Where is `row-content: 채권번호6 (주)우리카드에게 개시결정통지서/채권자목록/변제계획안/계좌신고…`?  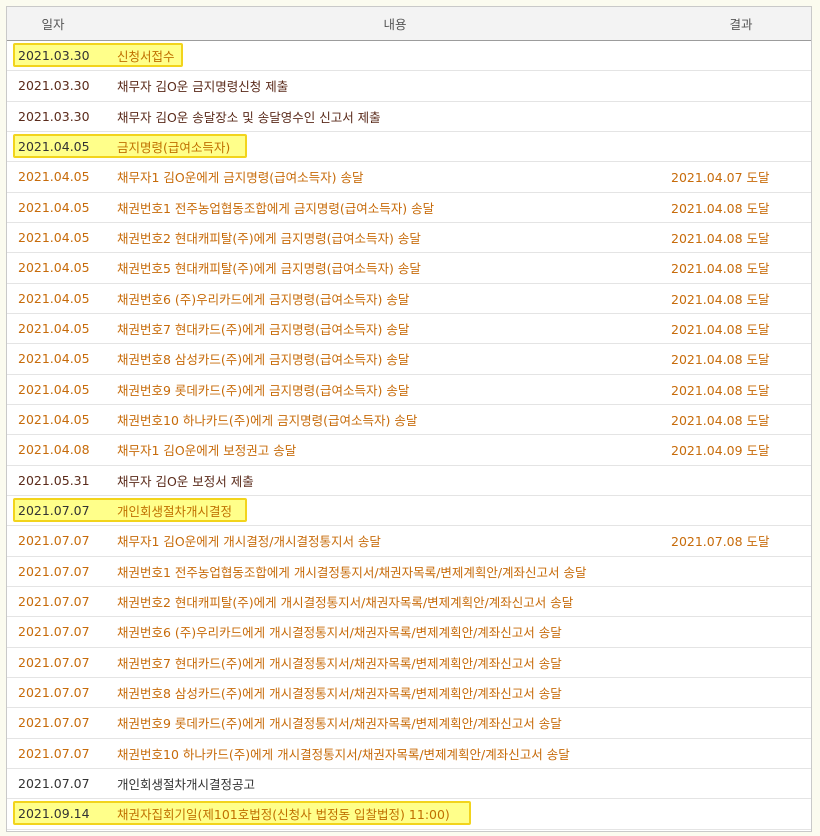 row-content: 채권번호6 (주)우리카드에게 개시결정통지서/채권자목록/변제계획안/계좌신고… is located at coordinates (339, 633).